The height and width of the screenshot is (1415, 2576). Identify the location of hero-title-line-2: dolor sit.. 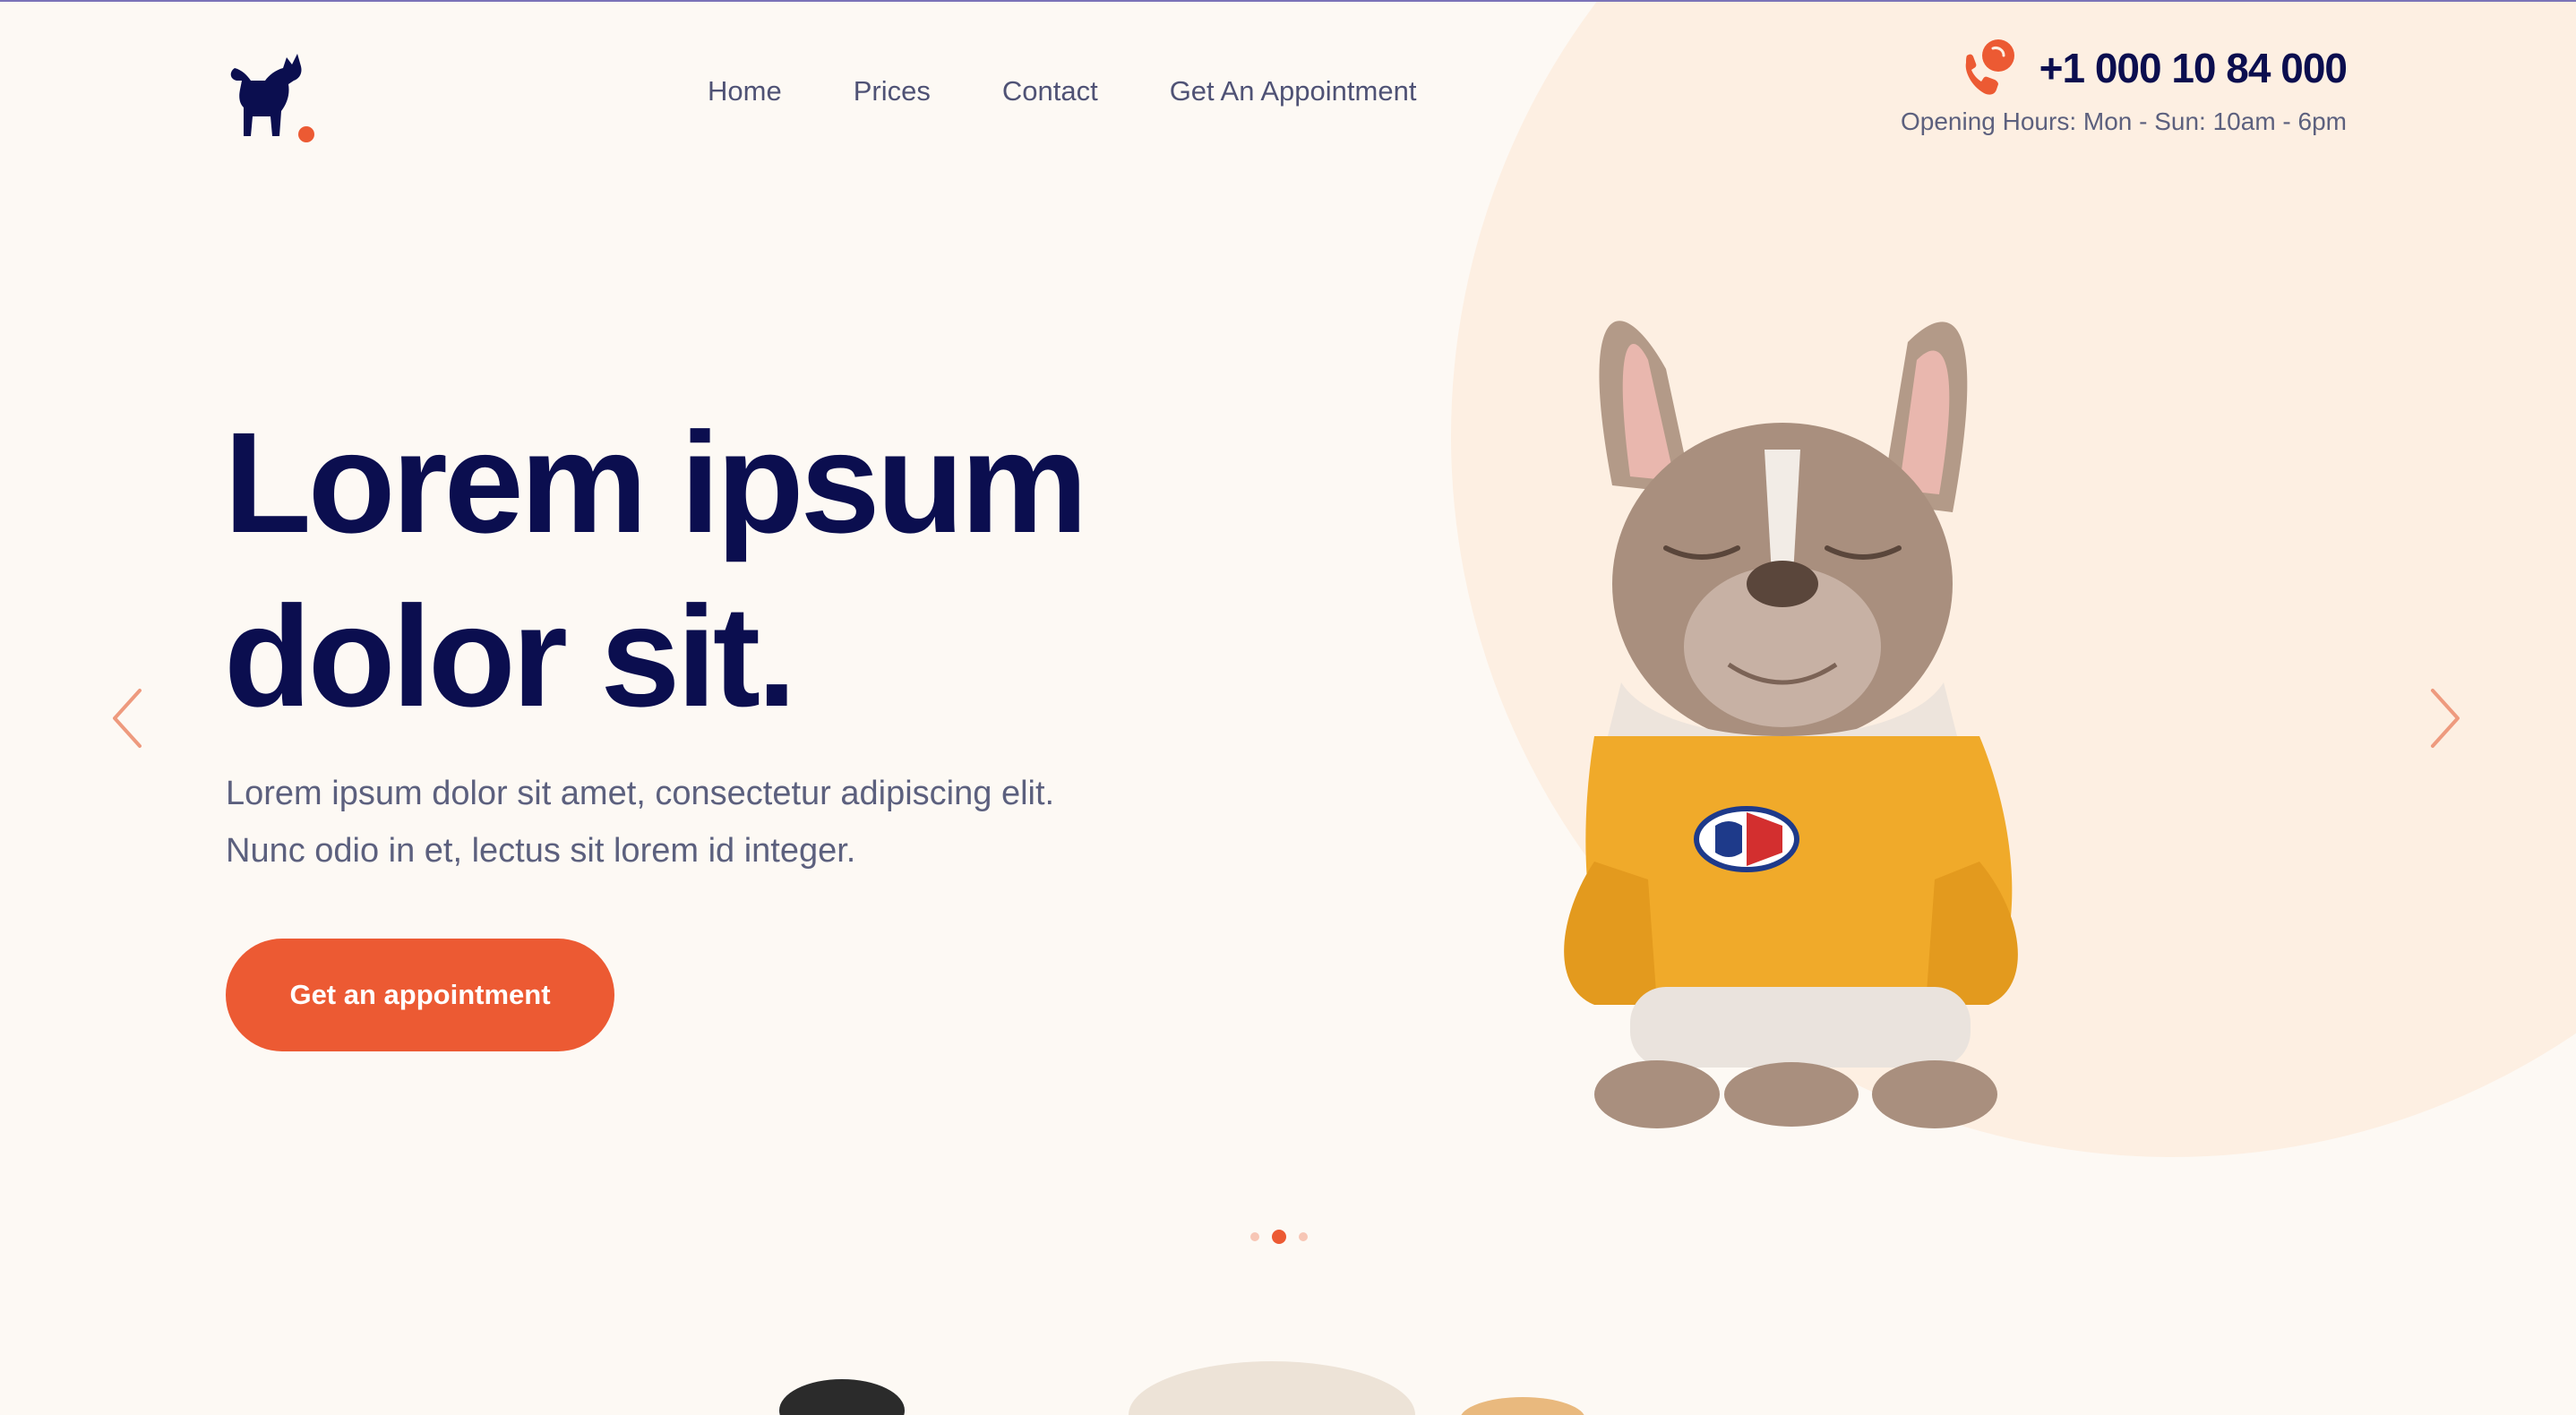
(510, 656).